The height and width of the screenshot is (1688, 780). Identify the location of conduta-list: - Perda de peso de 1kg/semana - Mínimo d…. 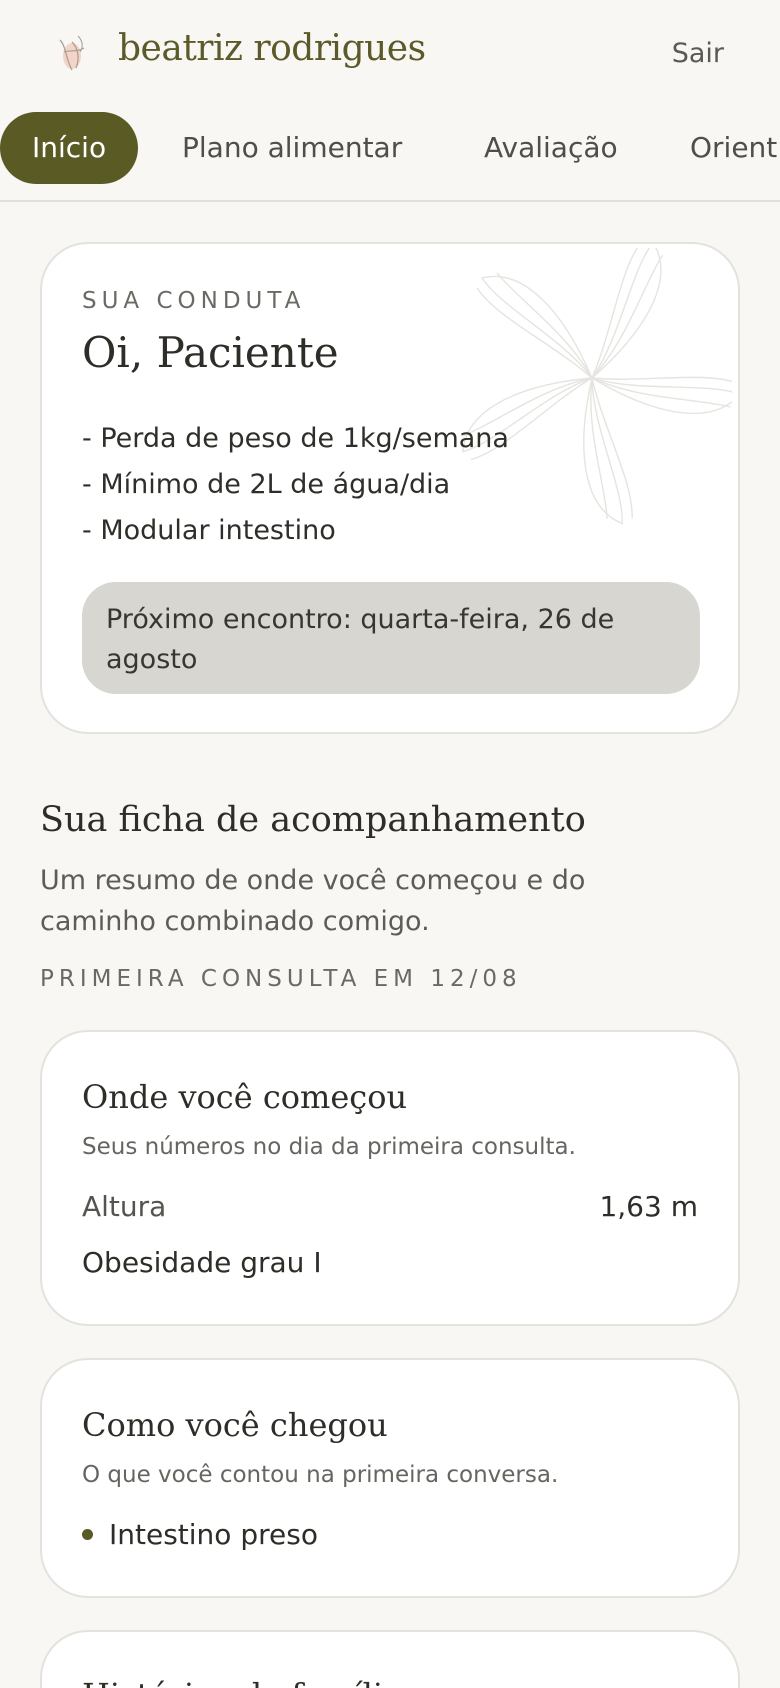
(295, 485).